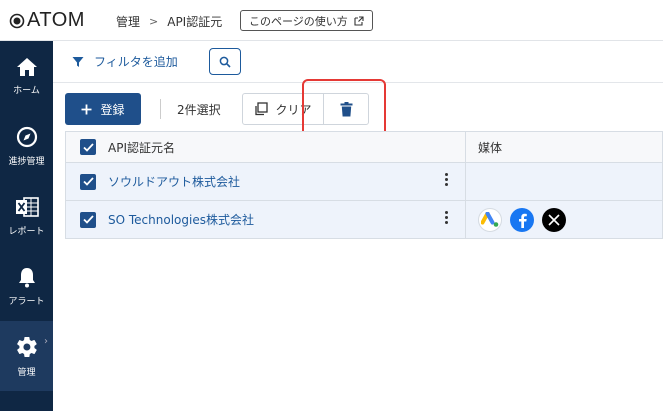  Describe the element at coordinates (160, 109) in the screenshot. I see `toolbar-divider` at that location.